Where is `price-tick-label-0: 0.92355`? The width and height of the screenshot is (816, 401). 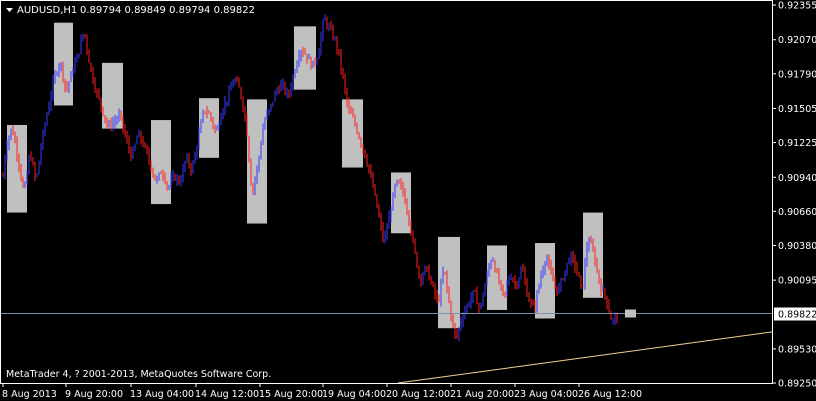
price-tick-label-0: 0.92355 is located at coordinates (797, 6).